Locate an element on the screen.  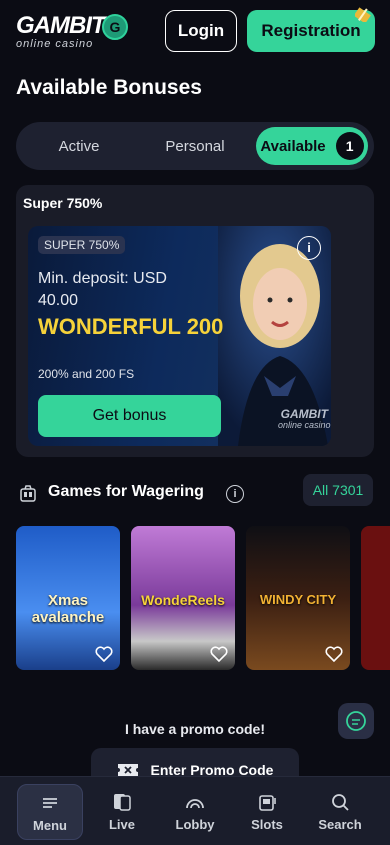
bonus-subtitle: 200% and 200 FS is located at coordinates (86, 374).